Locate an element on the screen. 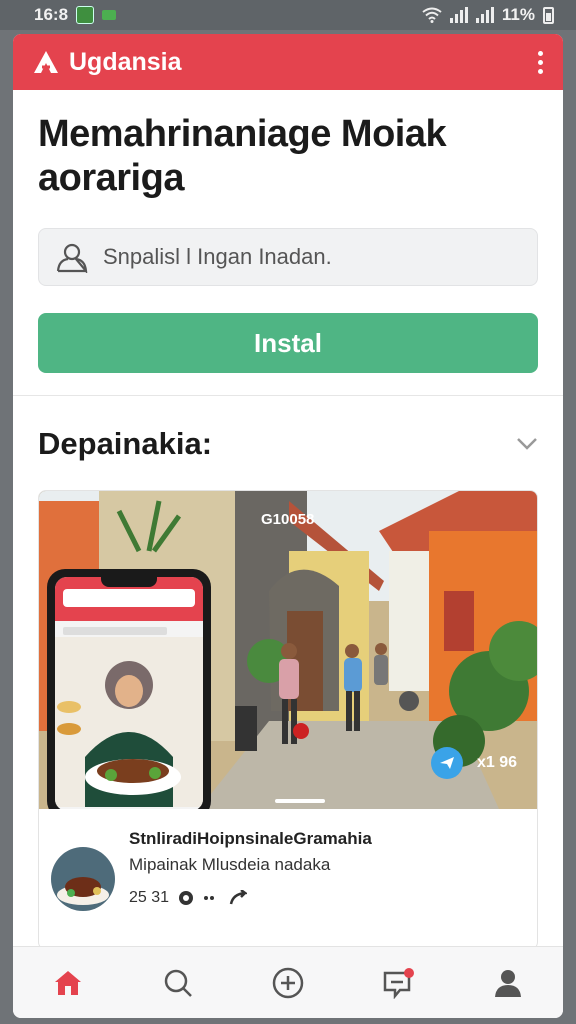 The image size is (576, 1024). share-icon is located at coordinates (238, 898).